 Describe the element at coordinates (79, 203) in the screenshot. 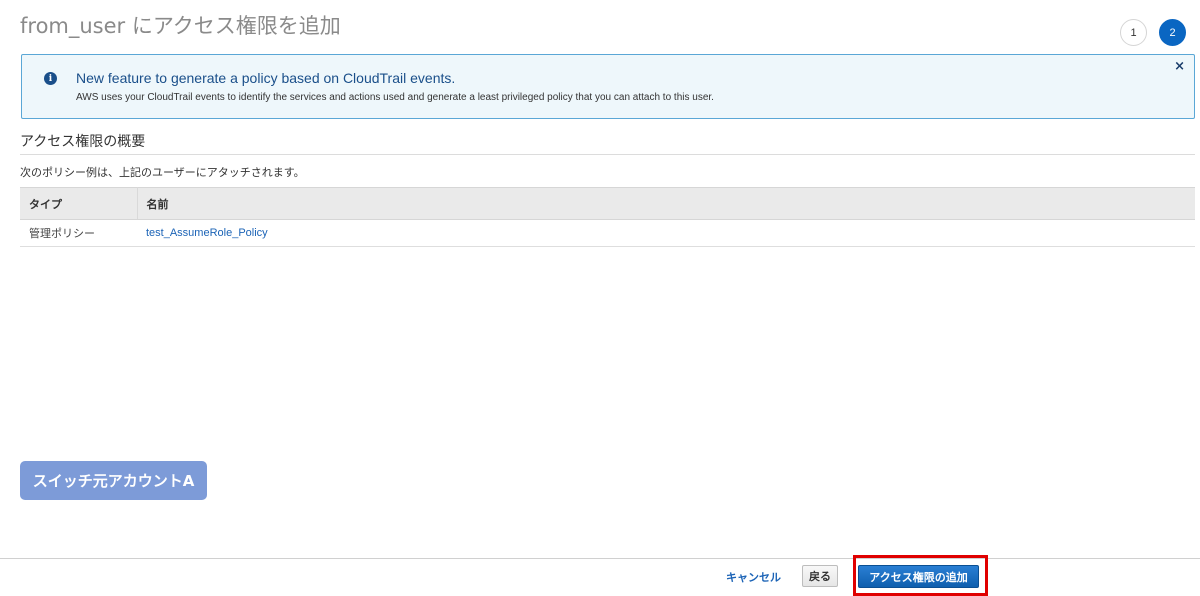

I see `column-header-type: タイプ` at that location.